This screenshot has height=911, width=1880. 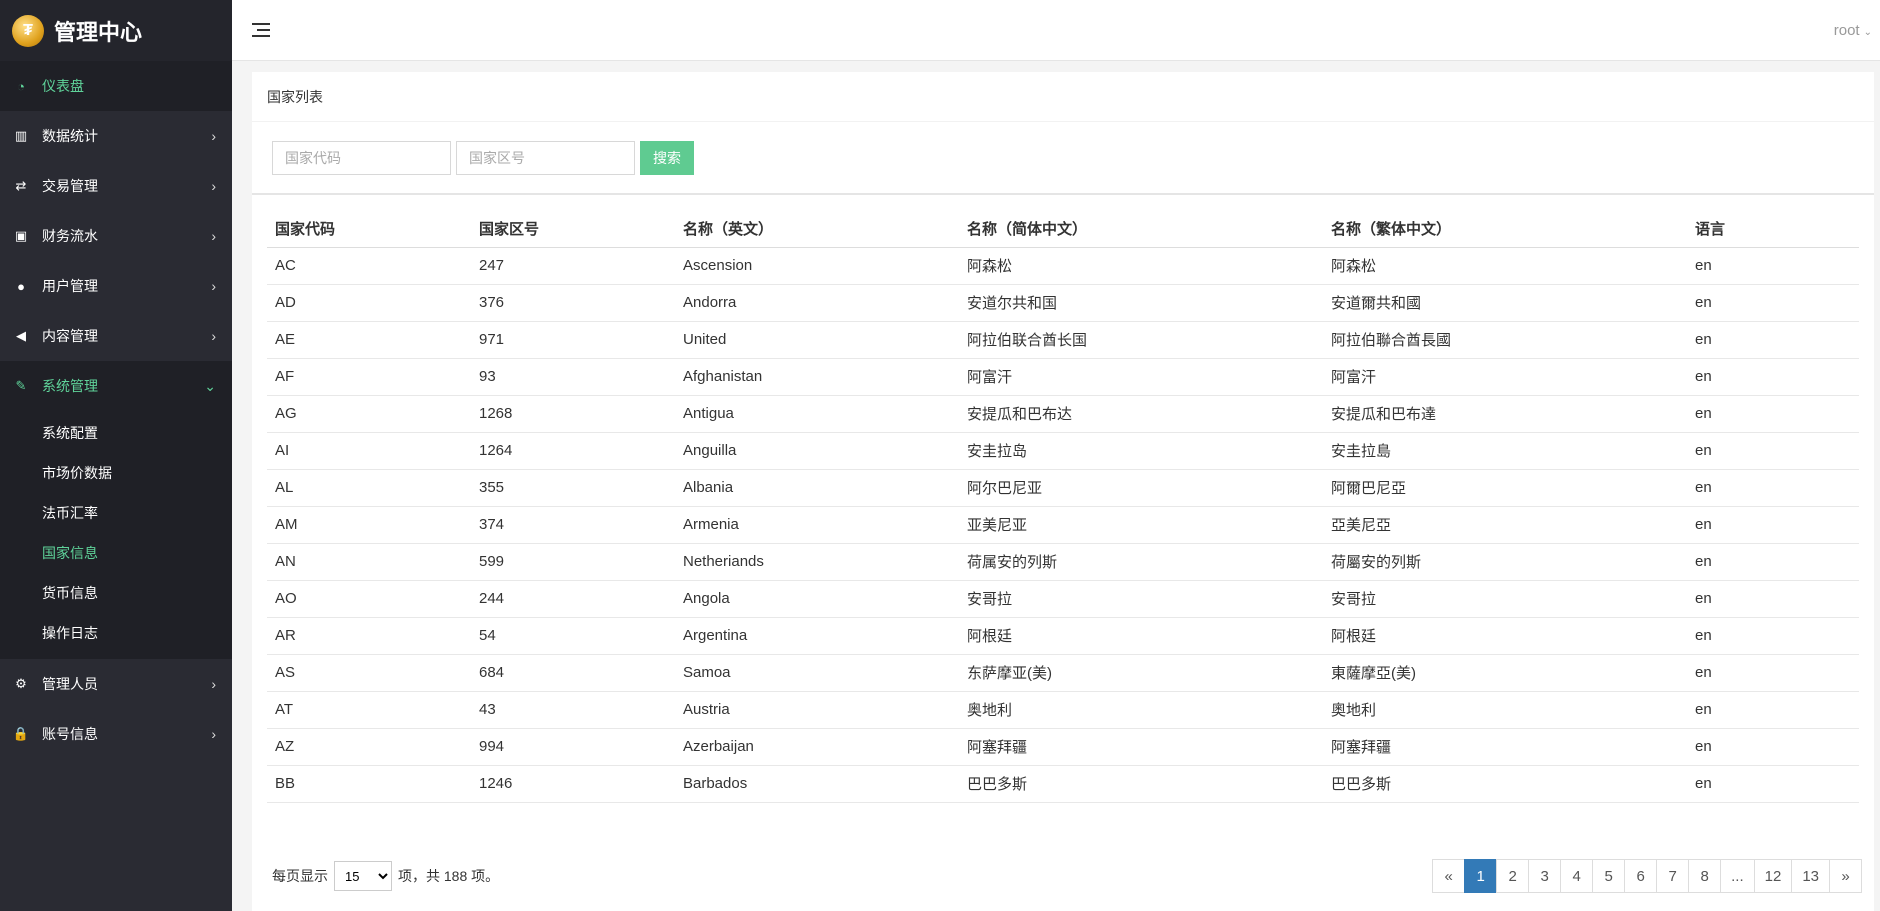 I want to click on table-cell: 安提瓜和巴布達, so click(x=1505, y=414).